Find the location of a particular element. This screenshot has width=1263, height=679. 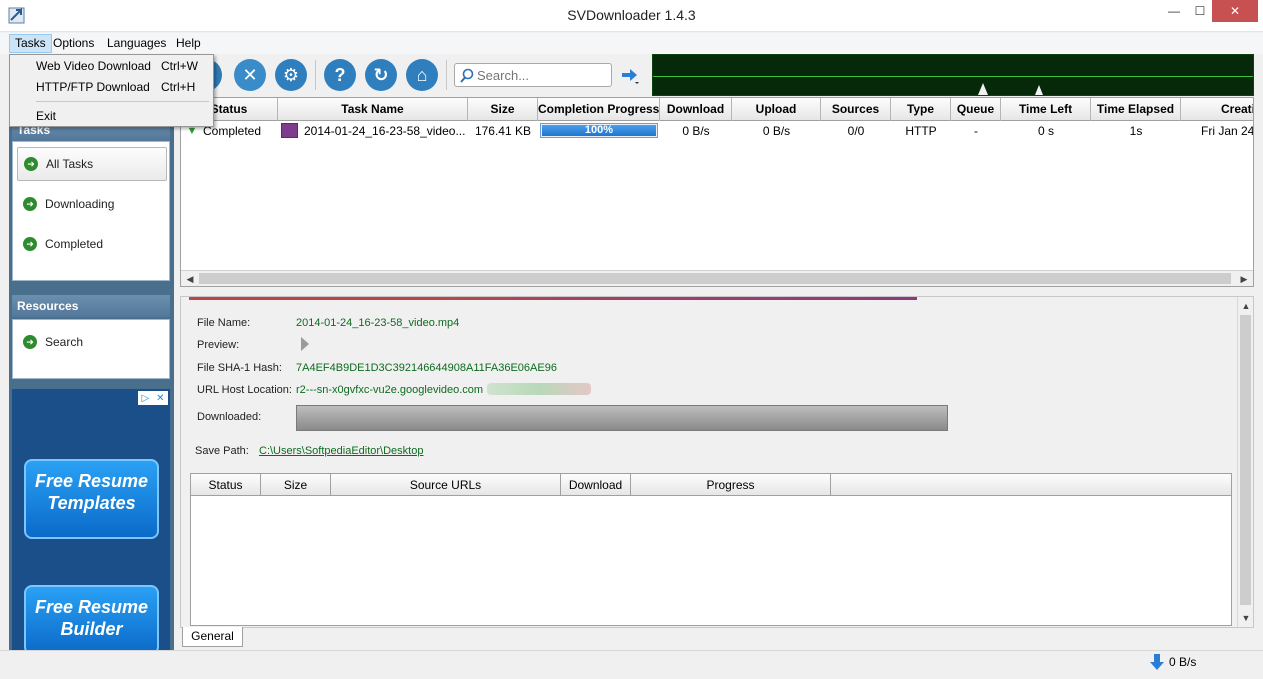

scroll-right-icon: ▶ is located at coordinates (1244, 279).